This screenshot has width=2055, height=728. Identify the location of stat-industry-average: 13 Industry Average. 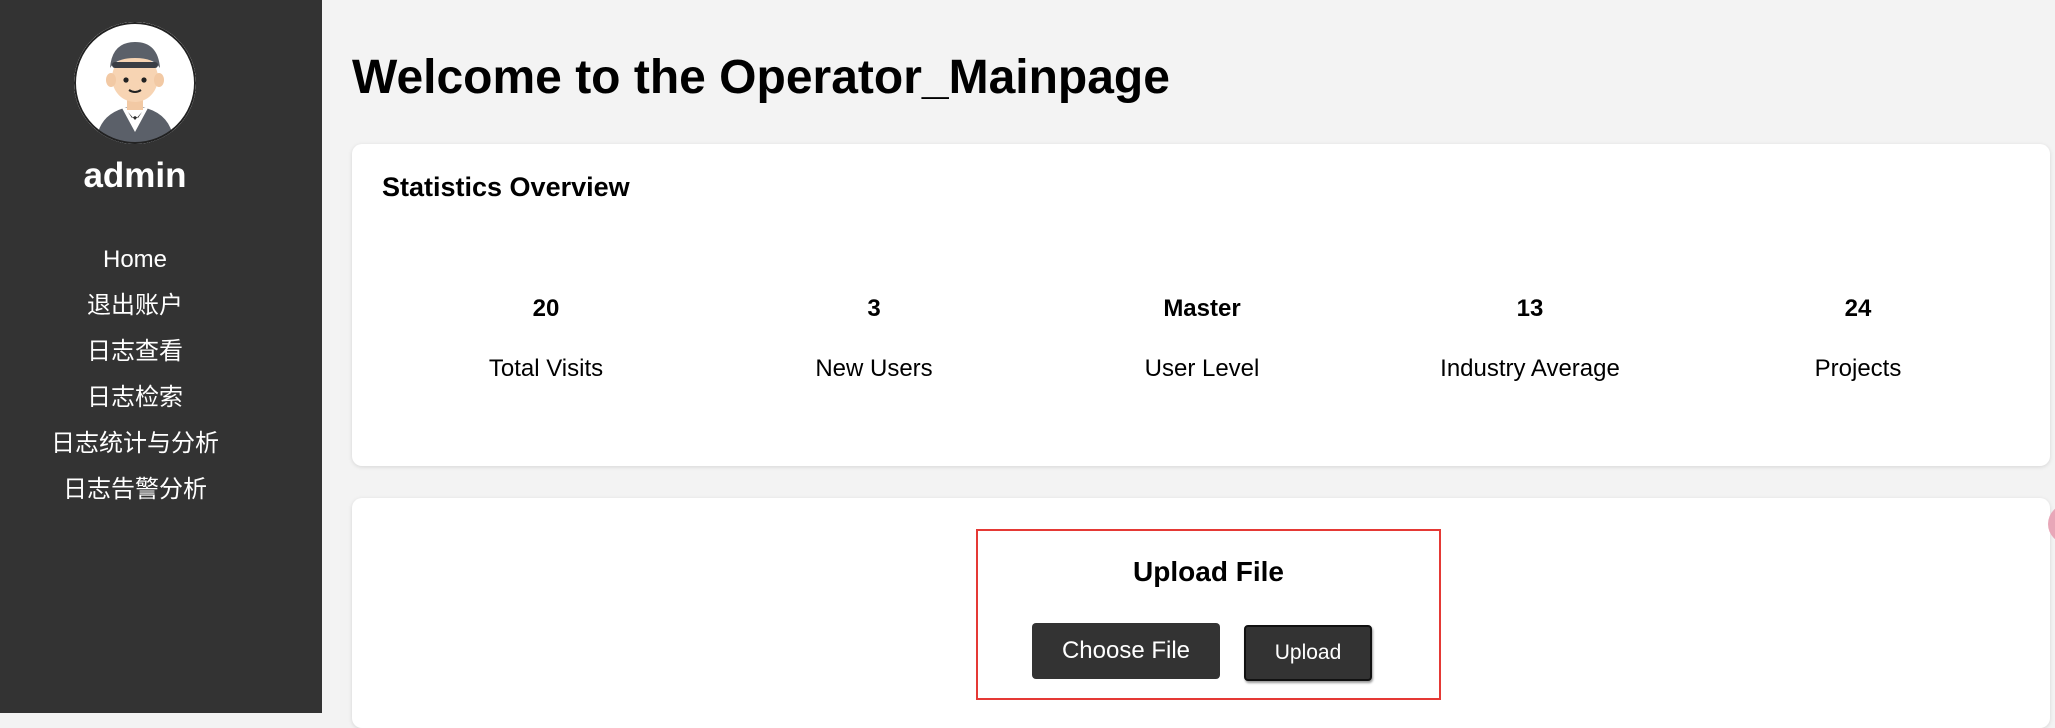
(1530, 339).